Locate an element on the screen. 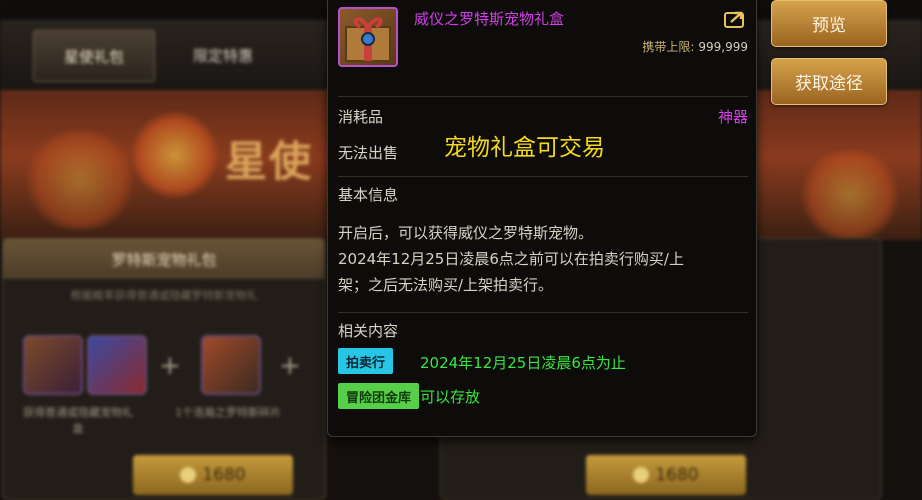  right-banner is located at coordinates (838, 165).